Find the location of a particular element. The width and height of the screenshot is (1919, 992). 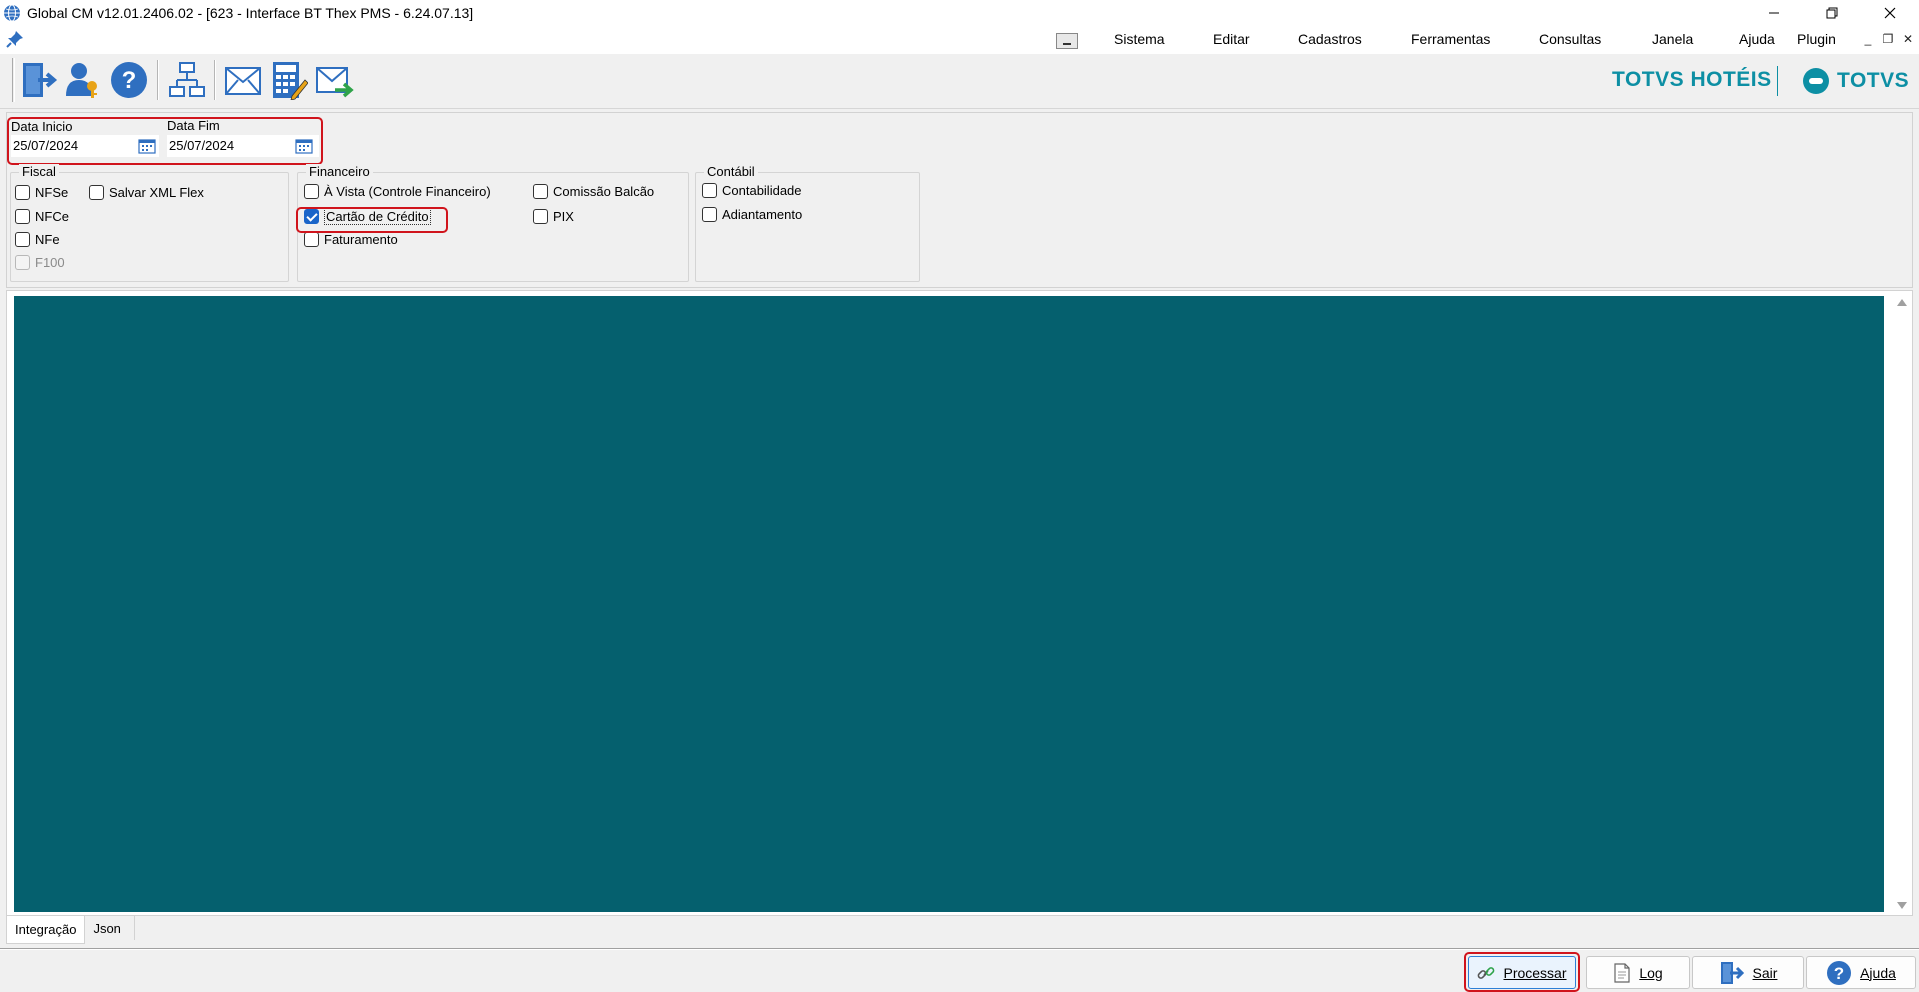

brand-totvs-text: TOTVS is located at coordinates (1873, 80).